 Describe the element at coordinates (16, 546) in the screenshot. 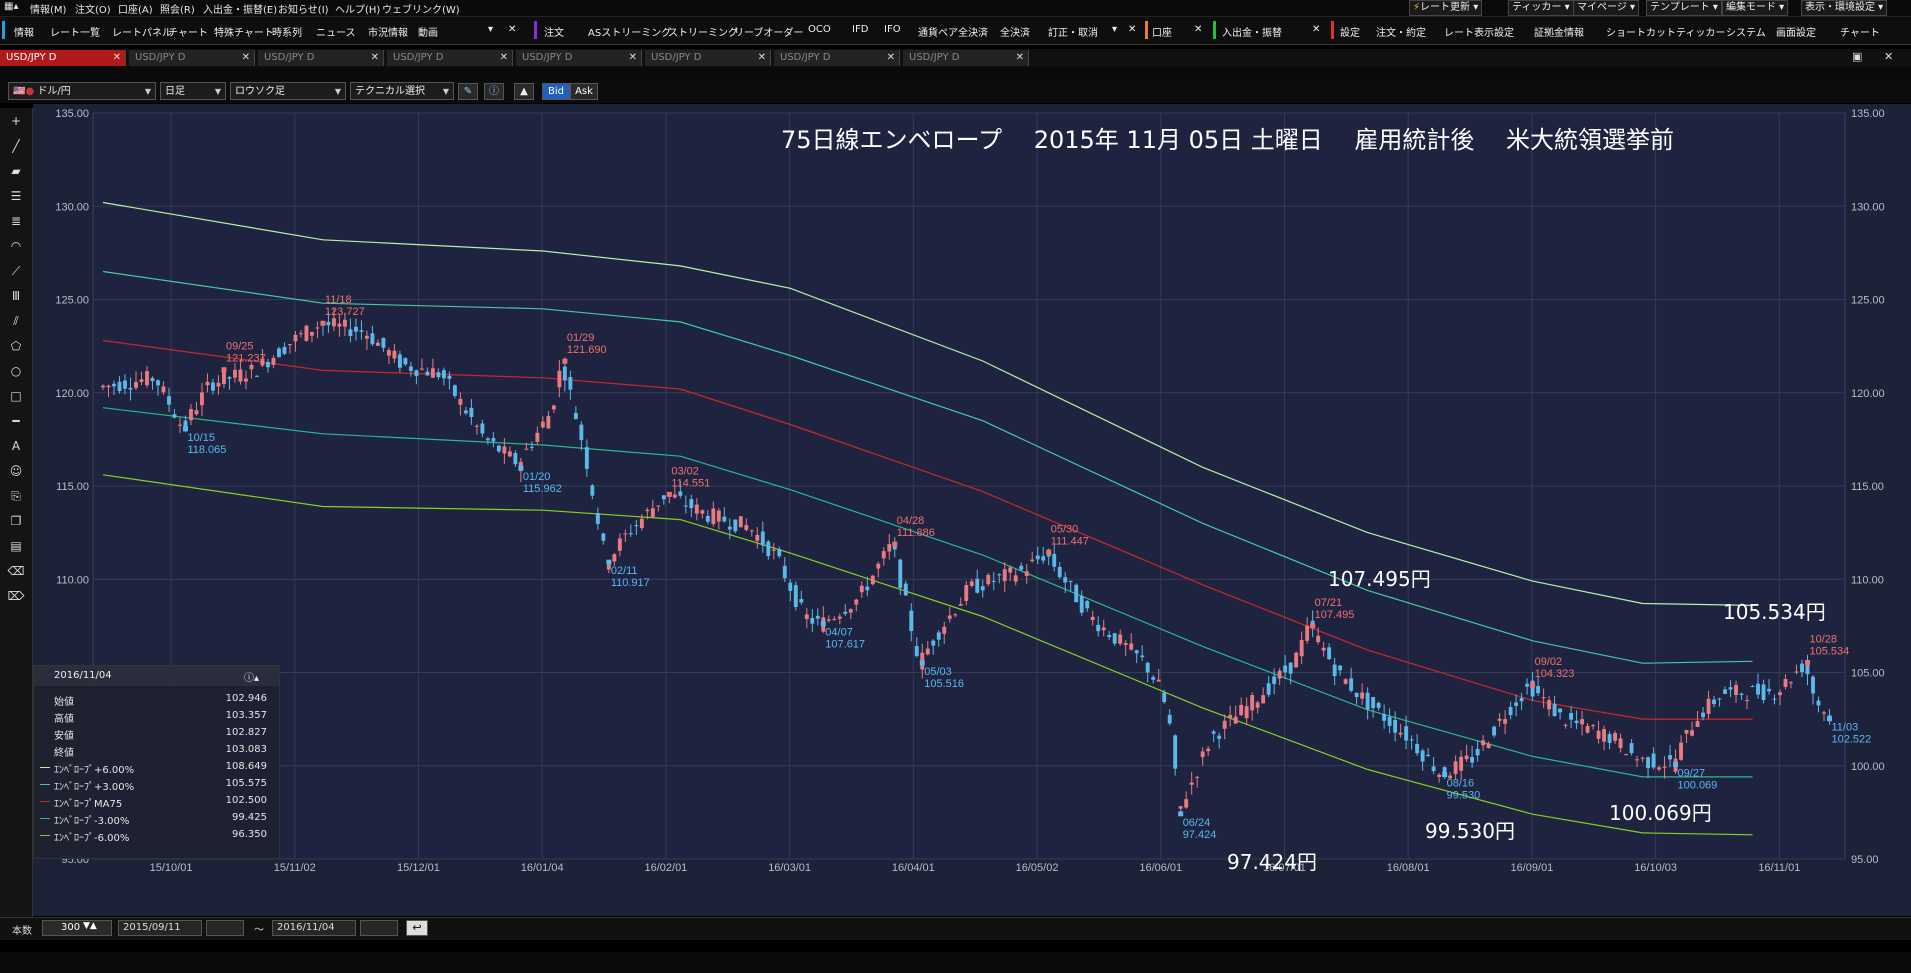

I see `paste-icon: ▤` at that location.